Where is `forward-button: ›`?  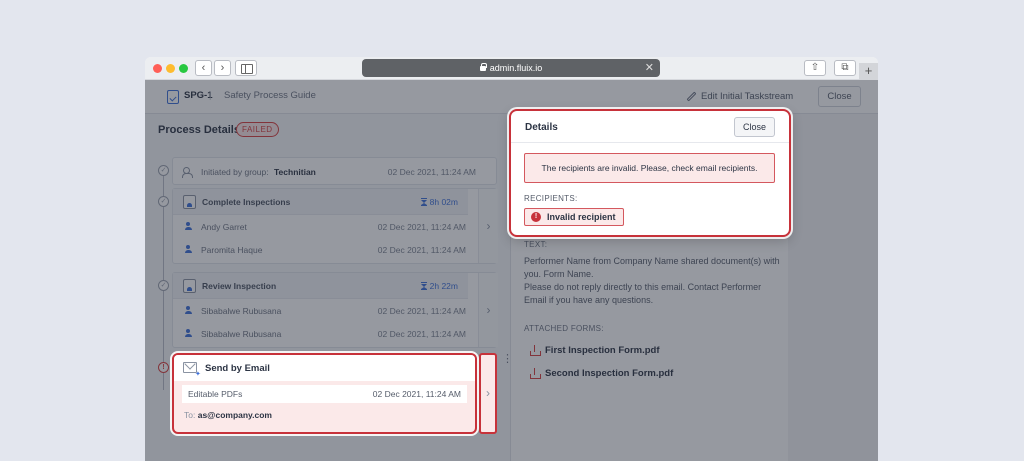 forward-button: › is located at coordinates (222, 68).